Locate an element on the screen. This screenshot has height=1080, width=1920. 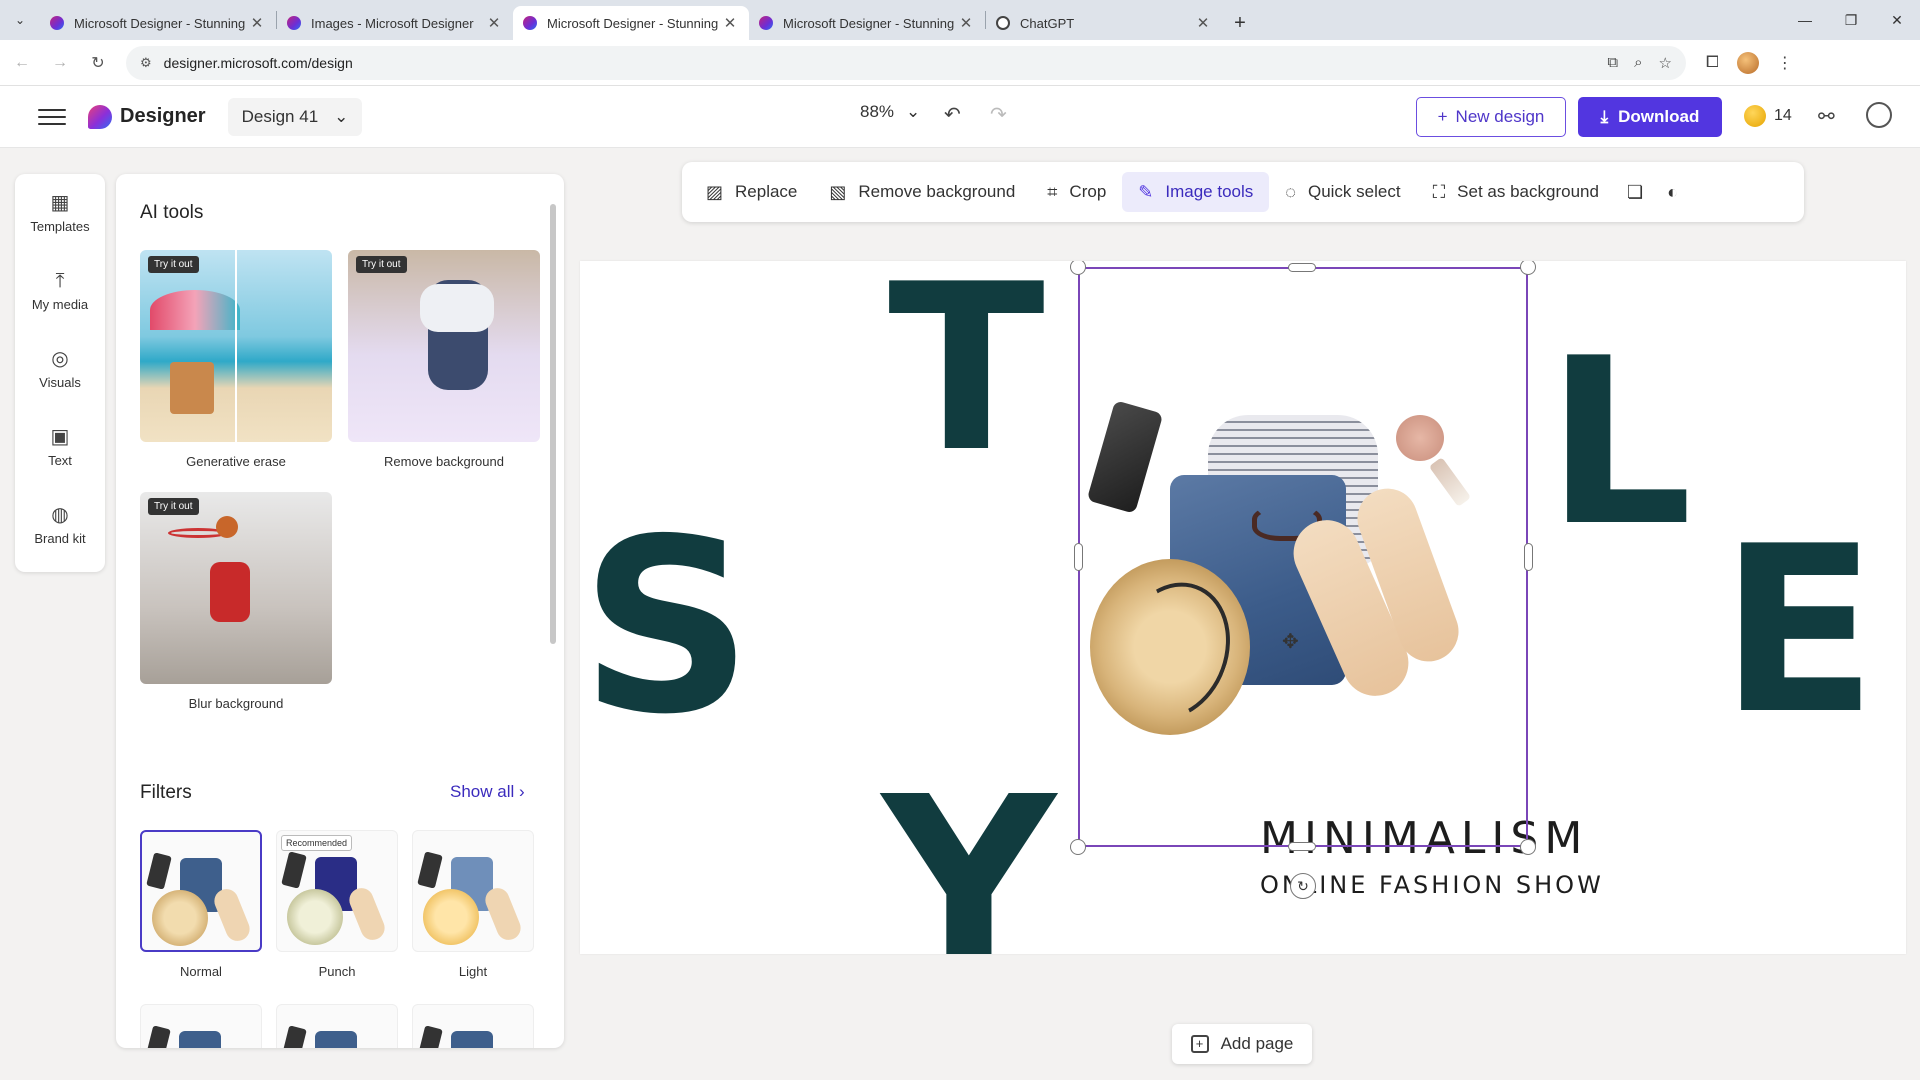
undo-icon: ↶ is located at coordinates (952, 114).